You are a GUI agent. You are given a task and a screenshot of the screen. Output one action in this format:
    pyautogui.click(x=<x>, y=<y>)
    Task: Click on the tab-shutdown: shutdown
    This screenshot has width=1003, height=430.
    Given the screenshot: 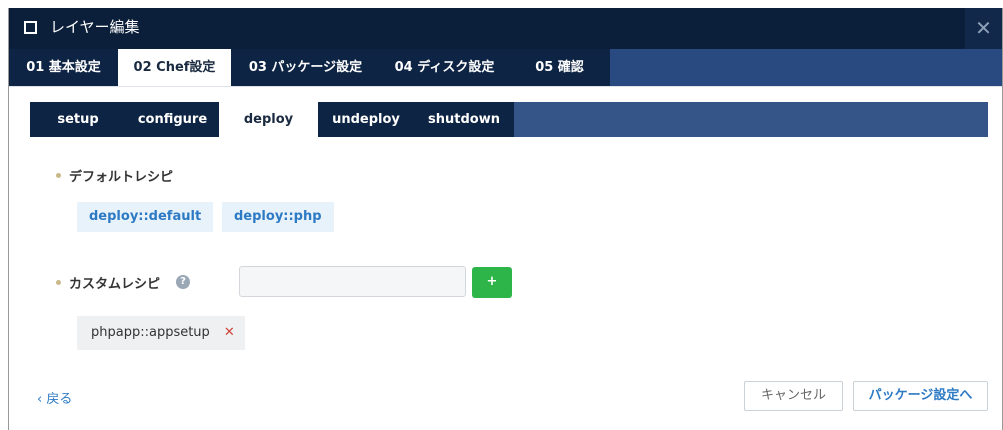 What is the action you would take?
    pyautogui.click(x=464, y=119)
    